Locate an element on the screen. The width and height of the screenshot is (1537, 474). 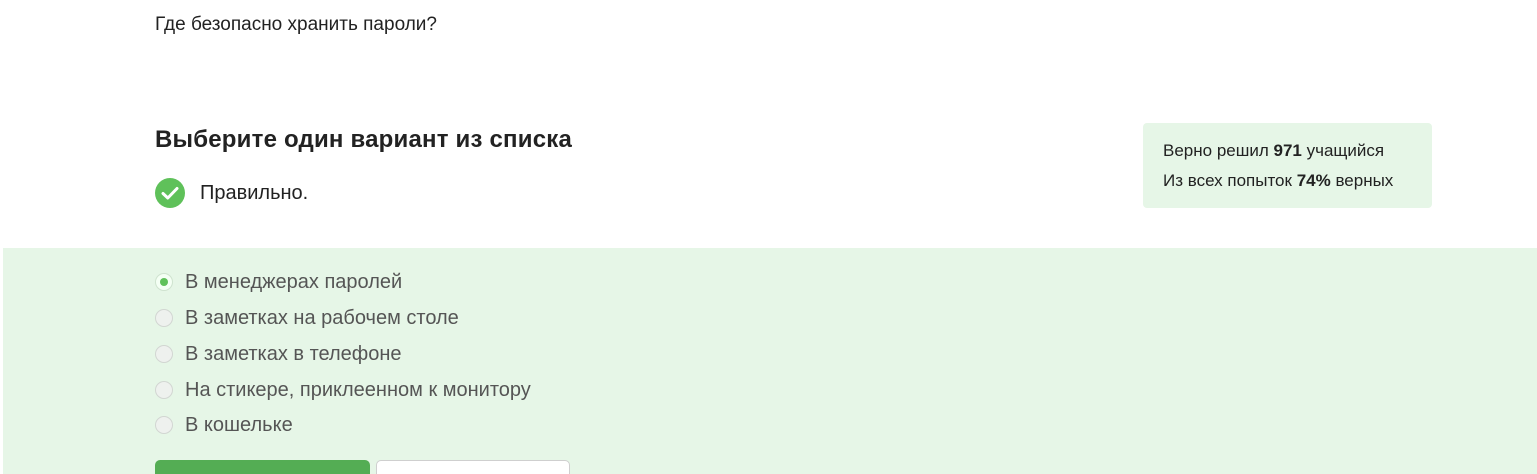
option-label: На стикере, приклеенном к монитору is located at coordinates (358, 389).